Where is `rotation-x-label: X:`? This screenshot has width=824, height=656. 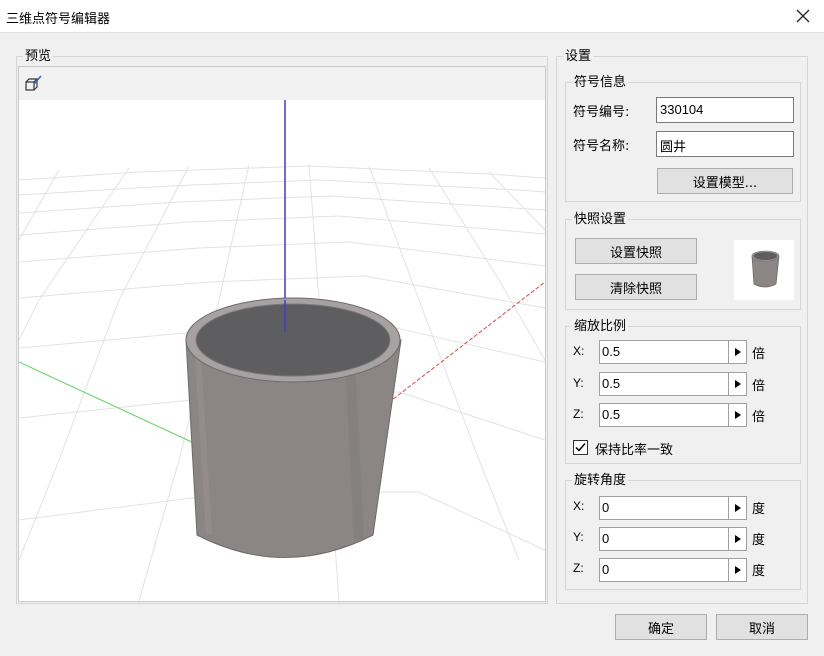
rotation-x-label: X: is located at coordinates (579, 506).